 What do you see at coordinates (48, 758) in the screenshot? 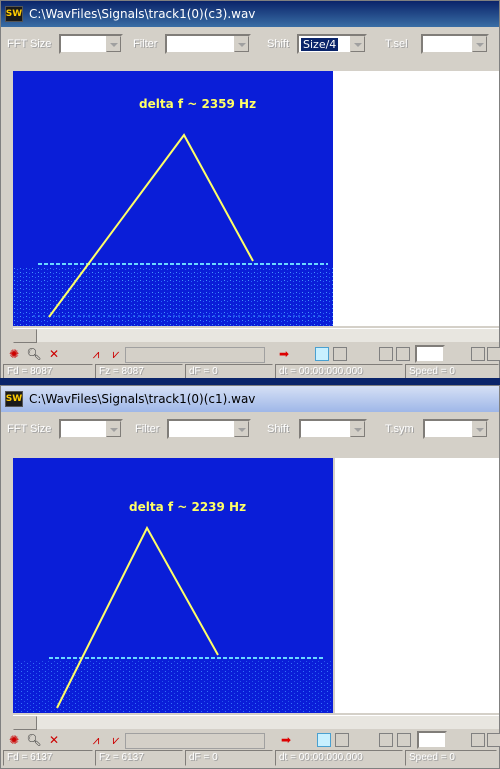
I see `status-fd: Fd = 6137` at bounding box center [48, 758].